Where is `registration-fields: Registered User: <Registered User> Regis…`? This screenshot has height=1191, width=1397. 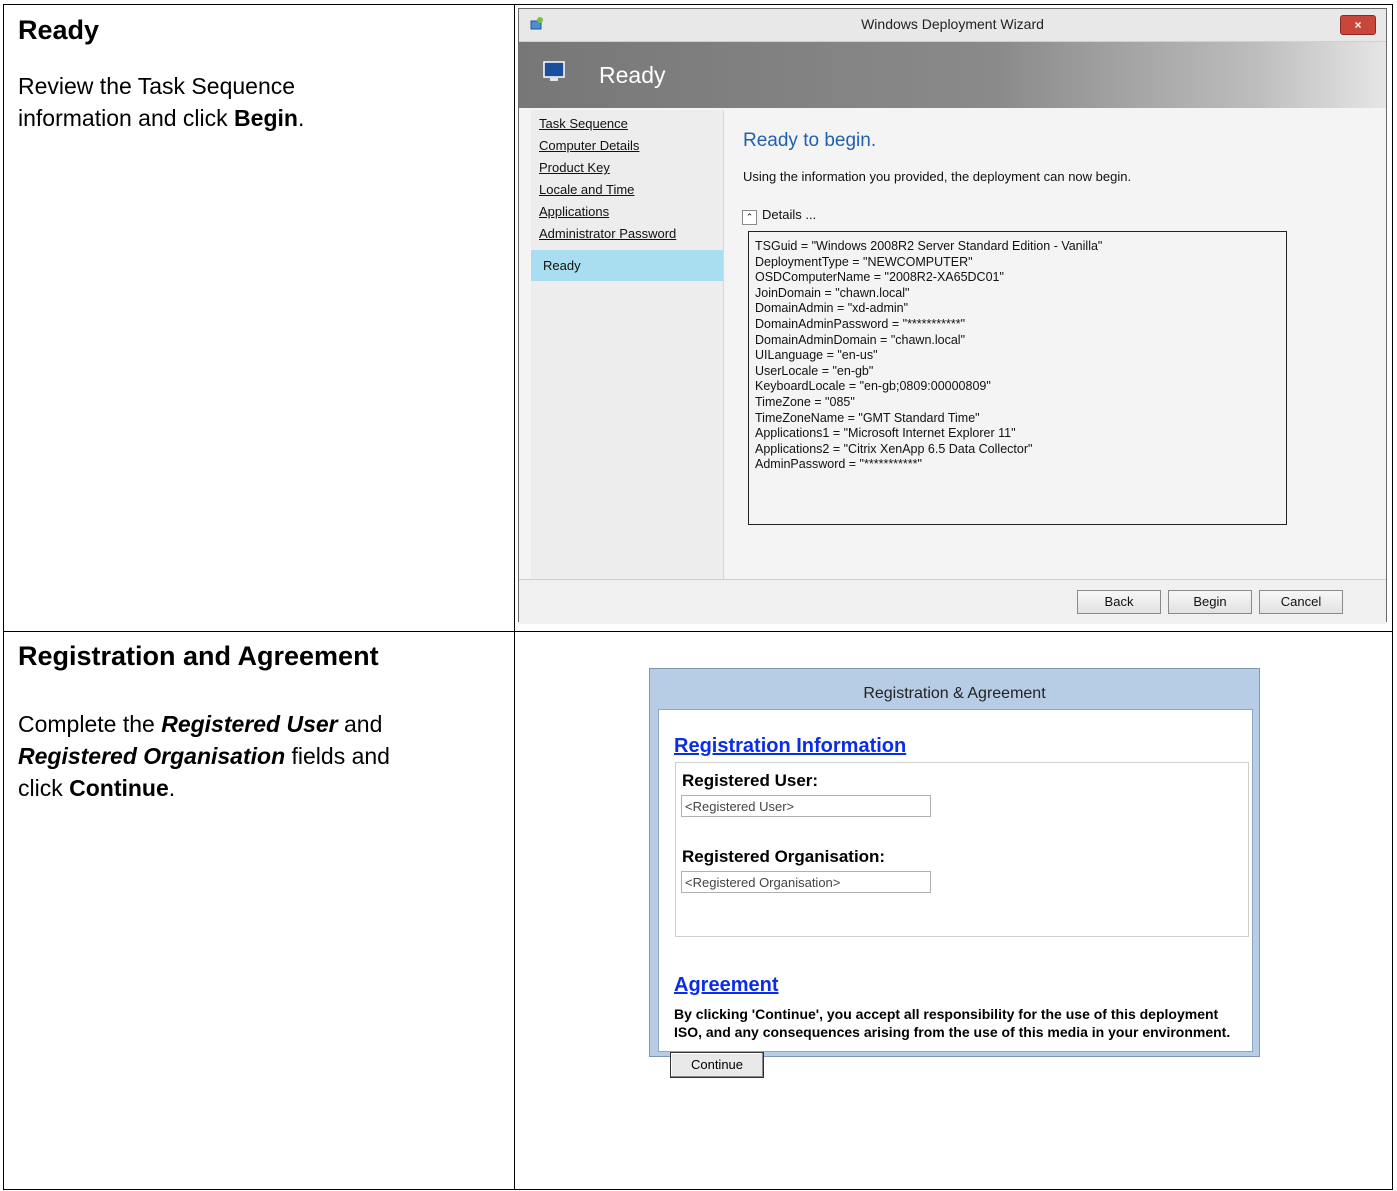 registration-fields: Registered User: <Registered User> Regis… is located at coordinates (962, 849).